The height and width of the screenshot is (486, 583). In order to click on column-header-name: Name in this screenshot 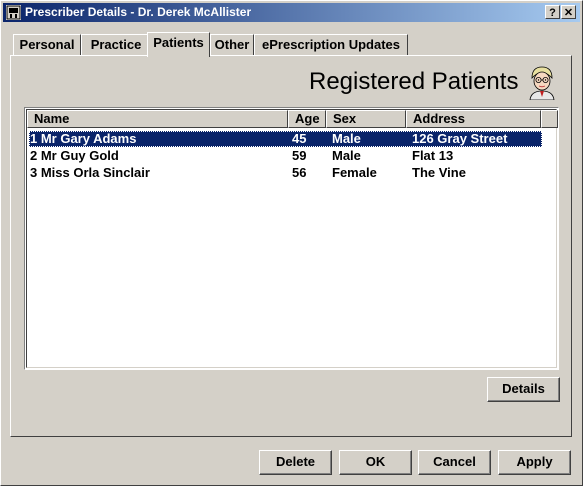, I will do `click(157, 119)`.